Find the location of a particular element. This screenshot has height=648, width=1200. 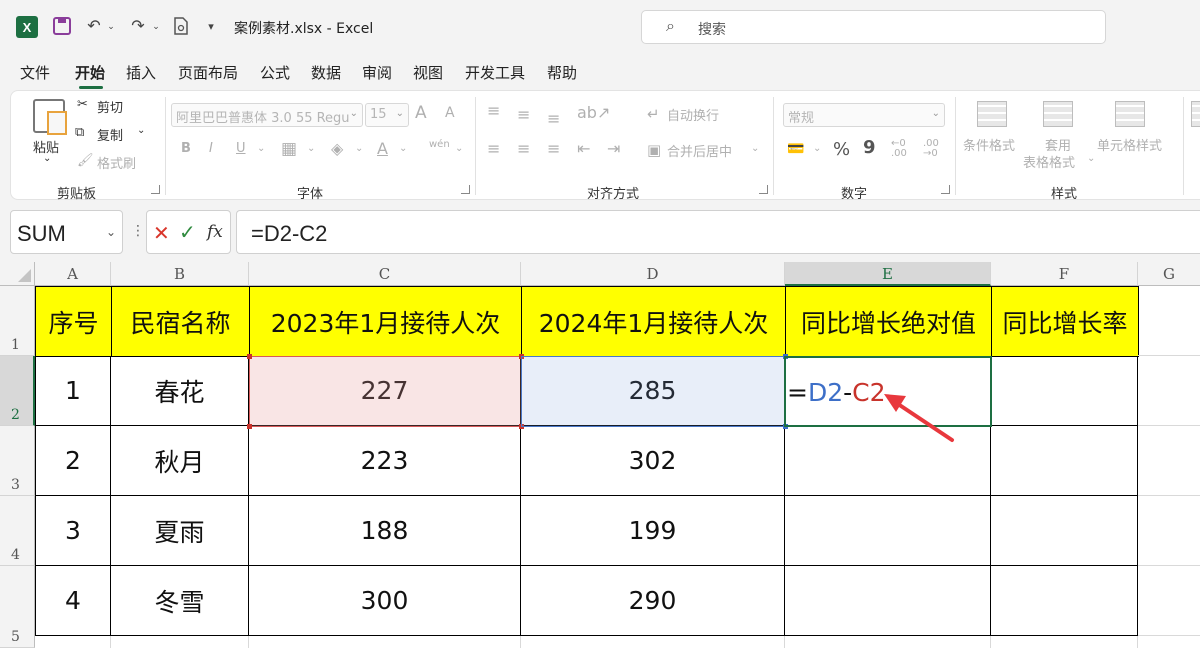

tab-review: 审阅 is located at coordinates (377, 72).